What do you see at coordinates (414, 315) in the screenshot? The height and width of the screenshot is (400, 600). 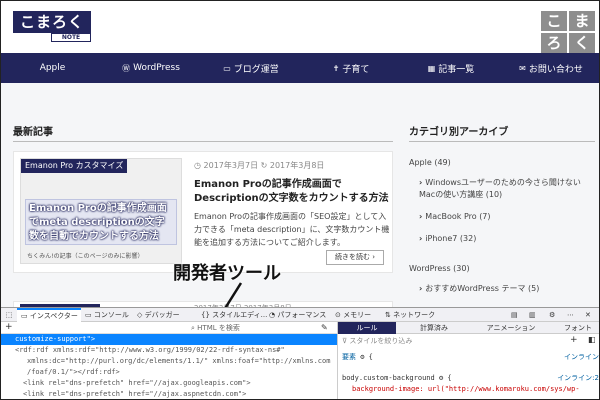 I see `tab-label: ネットワーク` at bounding box center [414, 315].